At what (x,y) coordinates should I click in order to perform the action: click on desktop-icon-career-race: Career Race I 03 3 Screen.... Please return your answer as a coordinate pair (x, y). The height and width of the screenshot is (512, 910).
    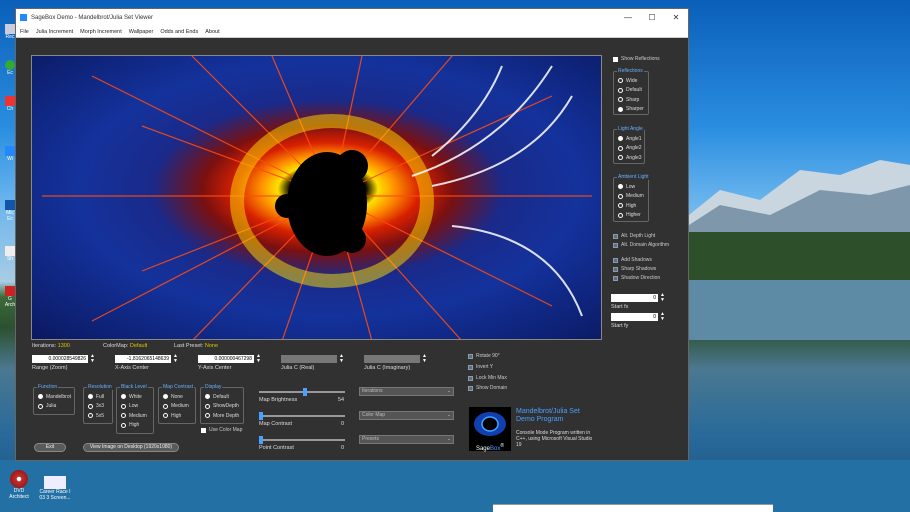
    Looking at the image, I should click on (55, 488).